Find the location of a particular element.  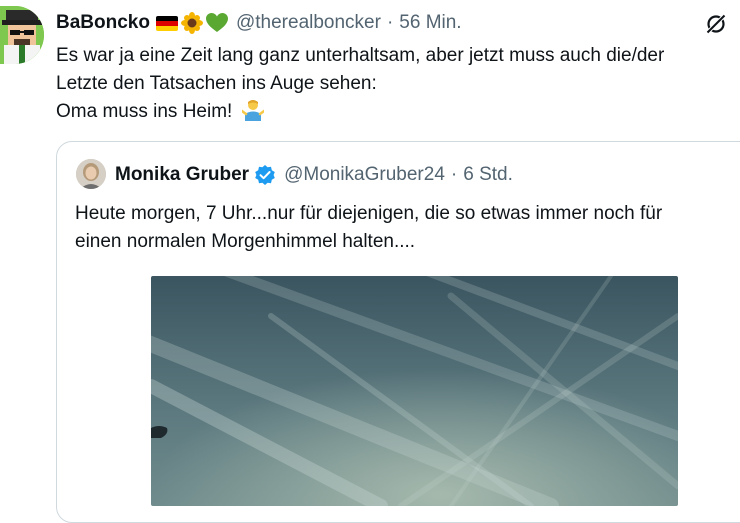

author-handle: @therealboncker is located at coordinates (308, 23).